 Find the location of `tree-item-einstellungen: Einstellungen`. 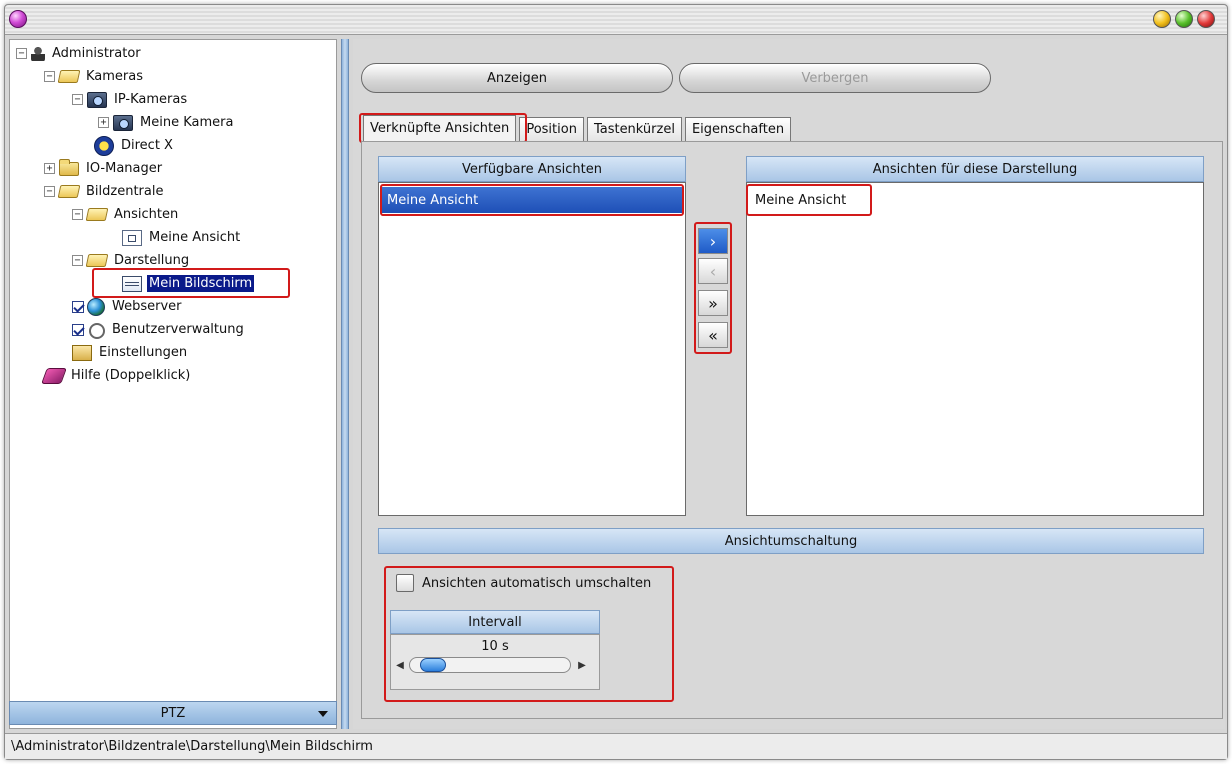

tree-item-einstellungen: Einstellungen is located at coordinates (130, 352).